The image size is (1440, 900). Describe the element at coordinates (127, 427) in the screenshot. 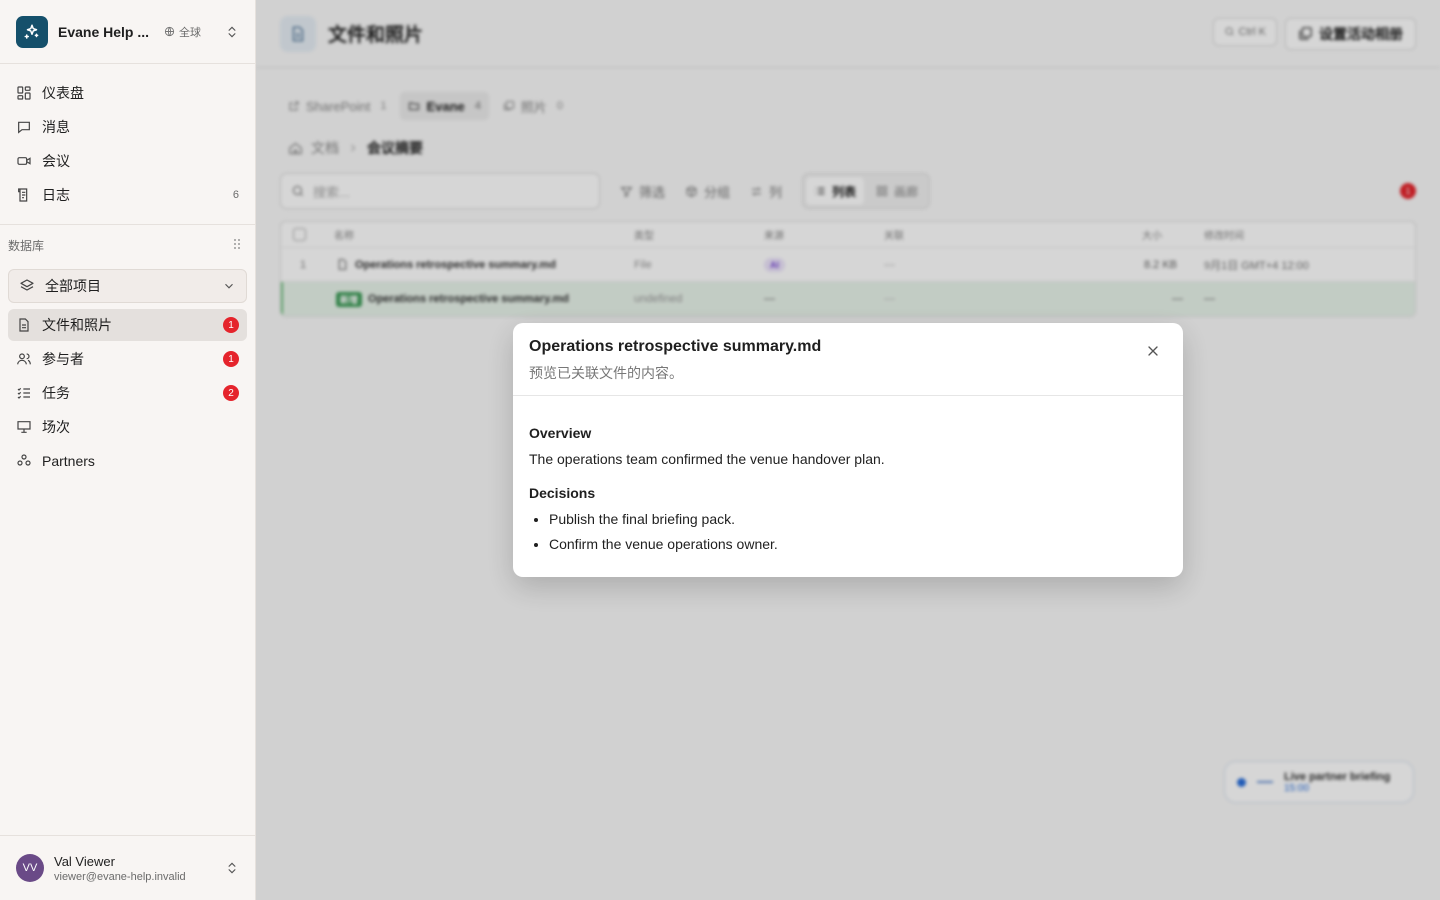

I see `database-item-sessions: 场次` at that location.